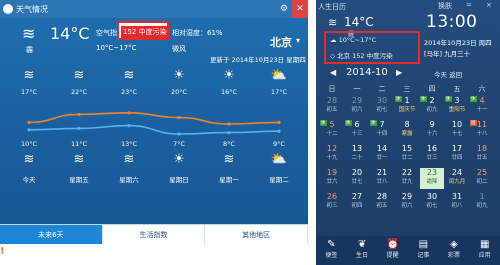 This screenshot has width=500, height=265. What do you see at coordinates (392, 250) in the screenshot?
I see `toolbar-item: ⏰ 提醒` at bounding box center [392, 250].